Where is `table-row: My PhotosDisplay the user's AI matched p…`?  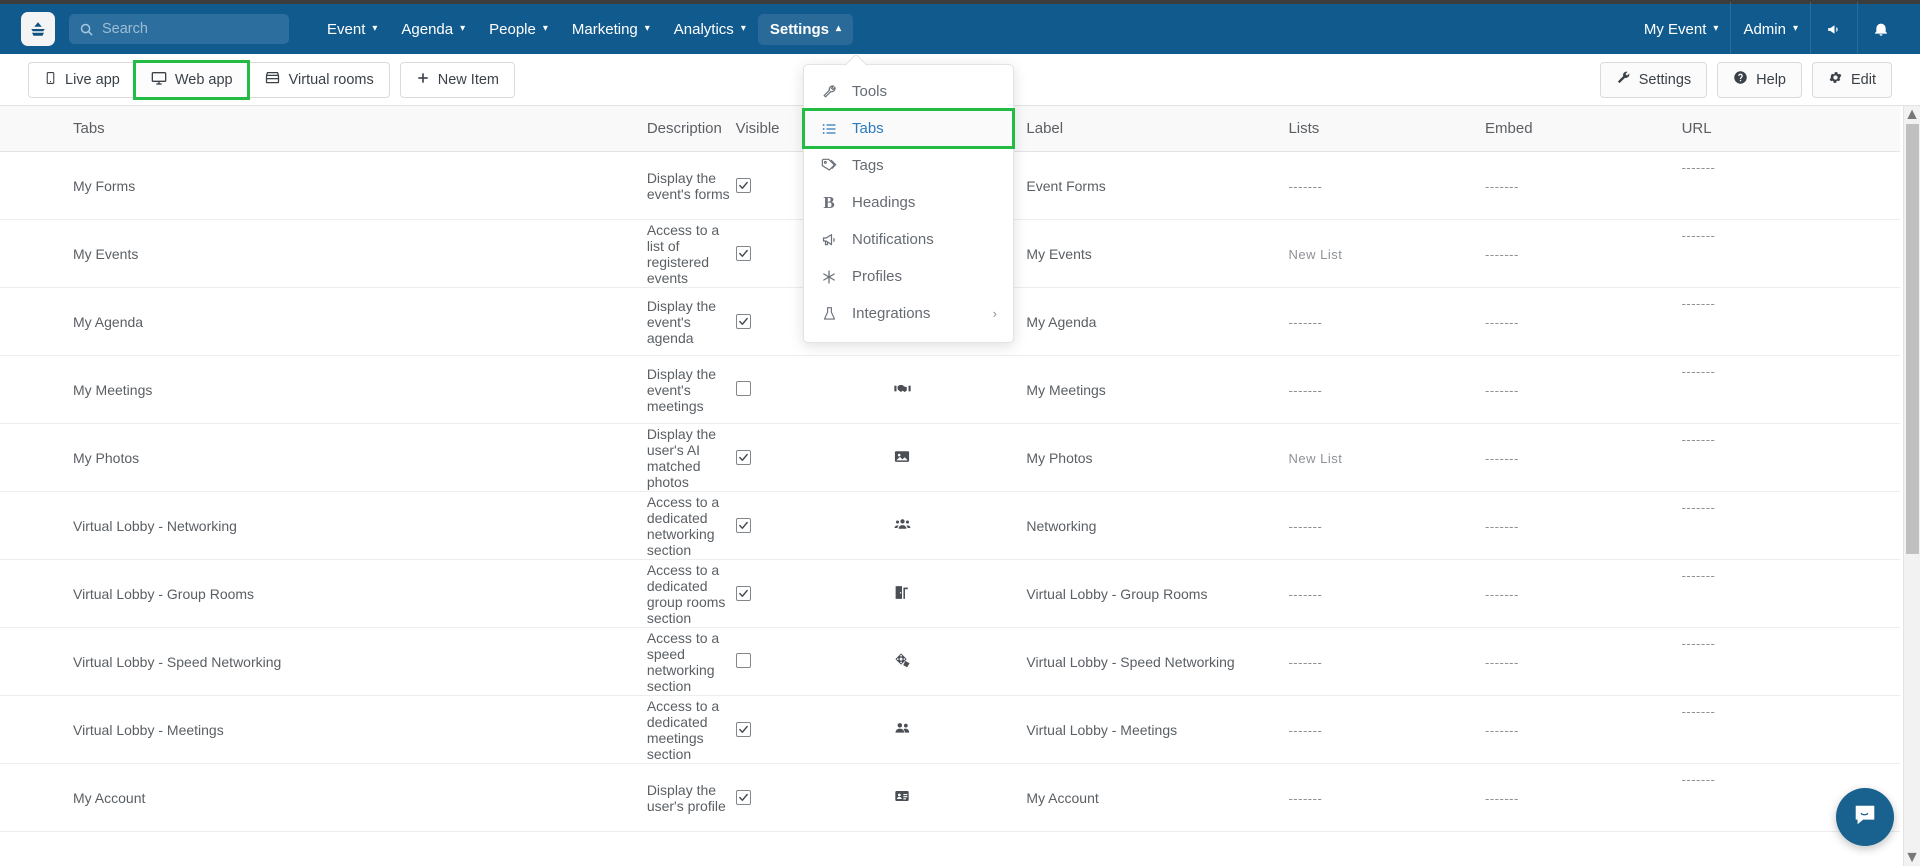
table-row: My PhotosDisplay the user's AI matched p… is located at coordinates (950, 458).